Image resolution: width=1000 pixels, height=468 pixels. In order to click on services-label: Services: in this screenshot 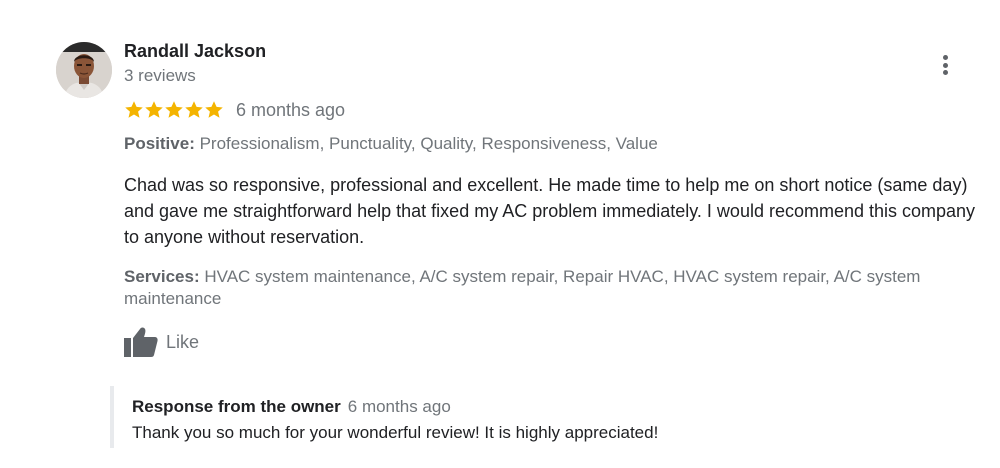, I will do `click(162, 276)`.